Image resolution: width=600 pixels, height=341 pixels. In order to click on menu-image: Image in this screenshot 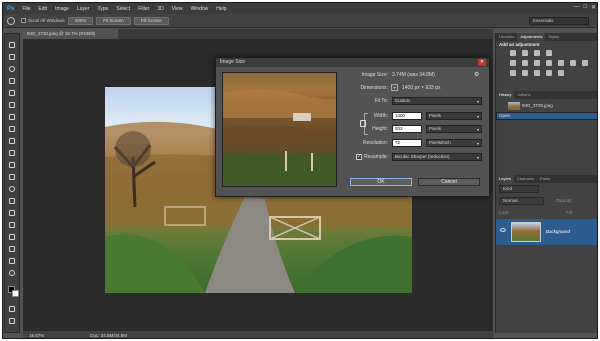, I will do `click(62, 9)`.